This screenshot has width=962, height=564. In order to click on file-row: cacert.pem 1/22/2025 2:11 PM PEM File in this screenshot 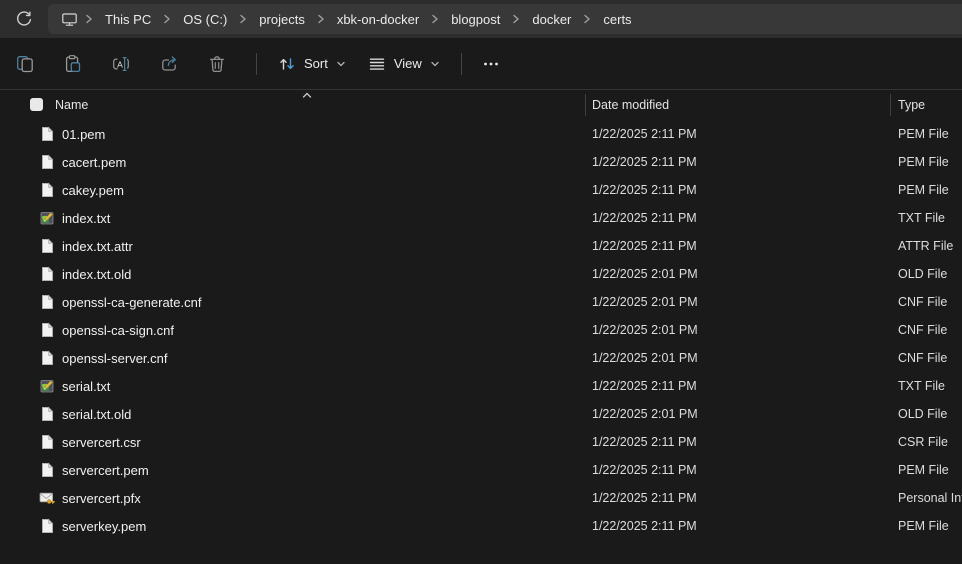, I will do `click(481, 162)`.